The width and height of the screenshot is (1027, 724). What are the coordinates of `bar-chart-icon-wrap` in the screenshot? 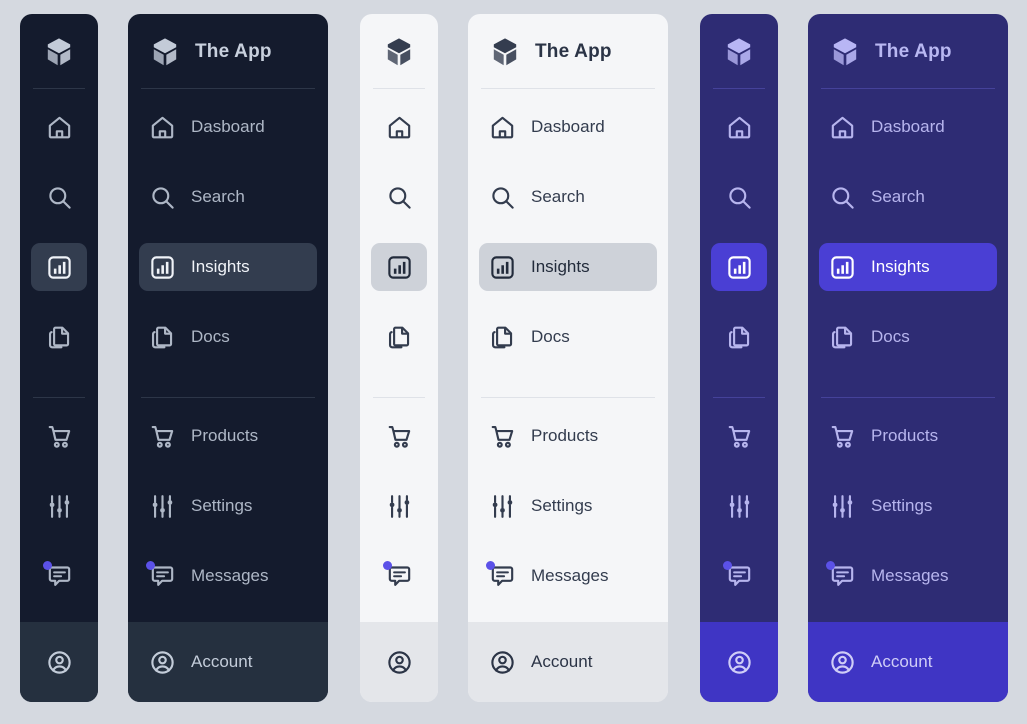 It's located at (739, 267).